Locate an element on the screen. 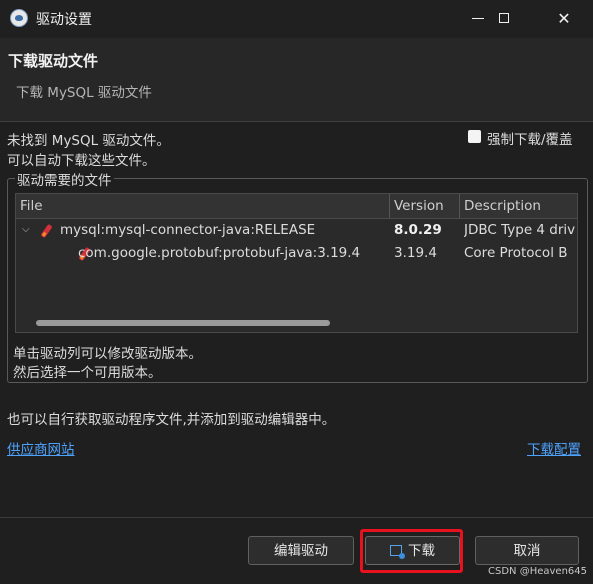 This screenshot has width=593, height=584. file-cell: mysql:mysql-connector-java:RELEASE is located at coordinates (188, 230).